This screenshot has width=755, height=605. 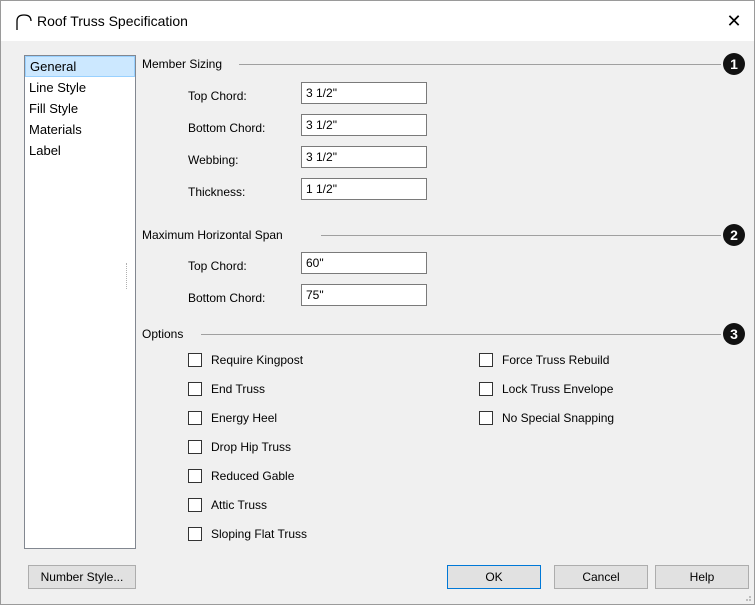 I want to click on close-icon: ✕, so click(x=734, y=21).